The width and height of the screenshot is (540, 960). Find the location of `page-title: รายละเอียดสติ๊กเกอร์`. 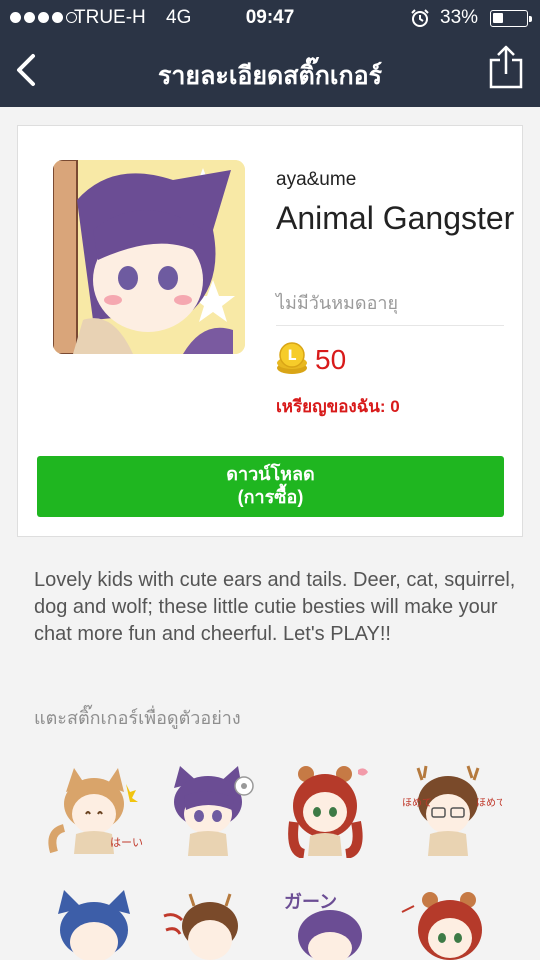

page-title: รายละเอียดสติ๊กเกอร์ is located at coordinates (270, 76).